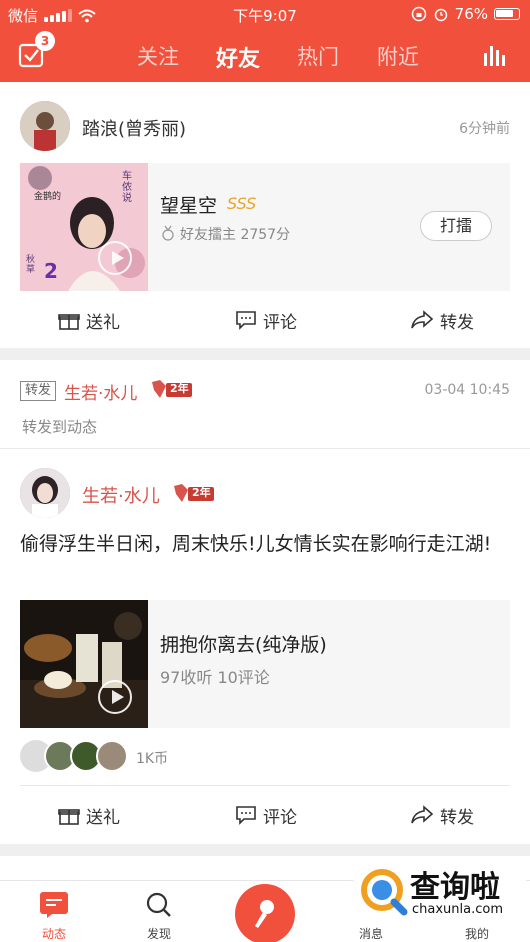 Image resolution: width=530 pixels, height=942 pixels. What do you see at coordinates (158, 904) in the screenshot?
I see `search-icon` at bounding box center [158, 904].